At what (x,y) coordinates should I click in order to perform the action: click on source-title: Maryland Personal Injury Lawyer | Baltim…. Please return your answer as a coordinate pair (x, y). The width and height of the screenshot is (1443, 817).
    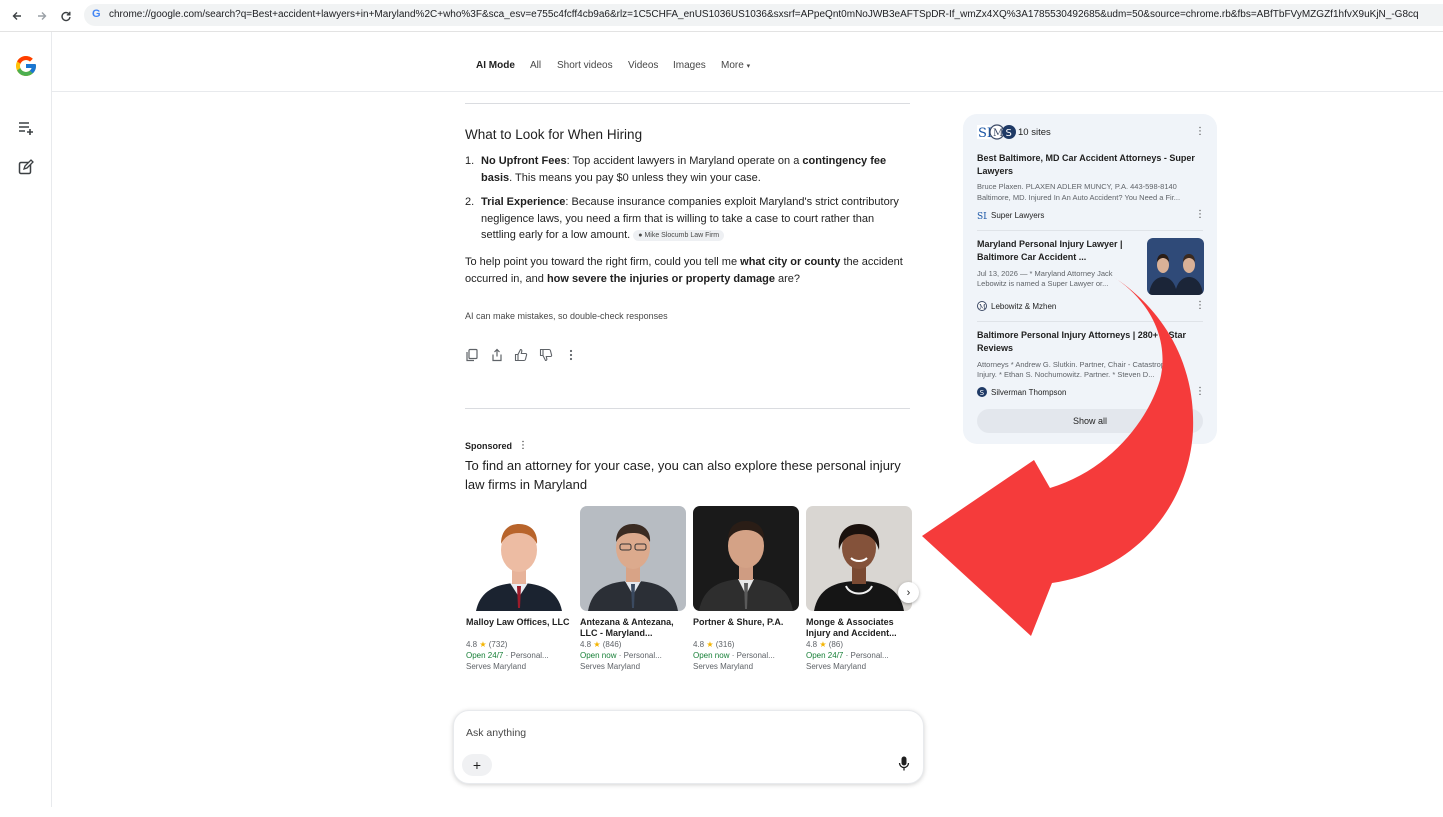
    Looking at the image, I should click on (1058, 251).